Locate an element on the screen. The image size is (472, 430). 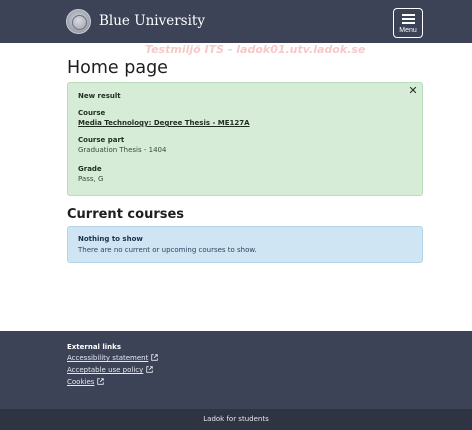
course-label: Course is located at coordinates (92, 113).